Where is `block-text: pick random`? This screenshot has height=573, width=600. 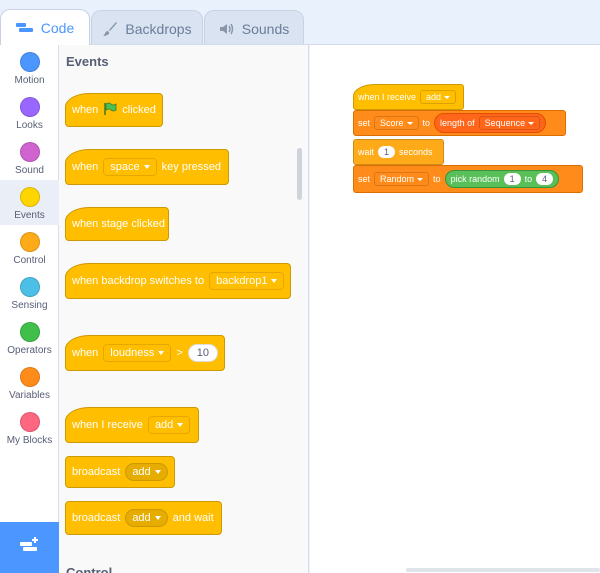
block-text: pick random is located at coordinates (475, 179).